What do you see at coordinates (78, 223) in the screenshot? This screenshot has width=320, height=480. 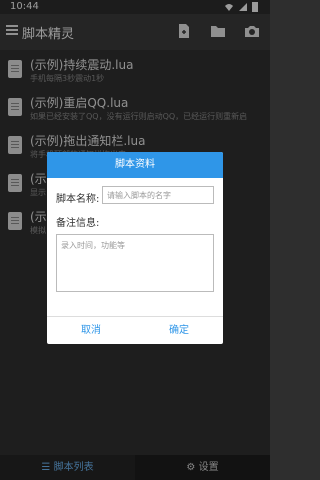 I see `note-label: 备注信息:` at bounding box center [78, 223].